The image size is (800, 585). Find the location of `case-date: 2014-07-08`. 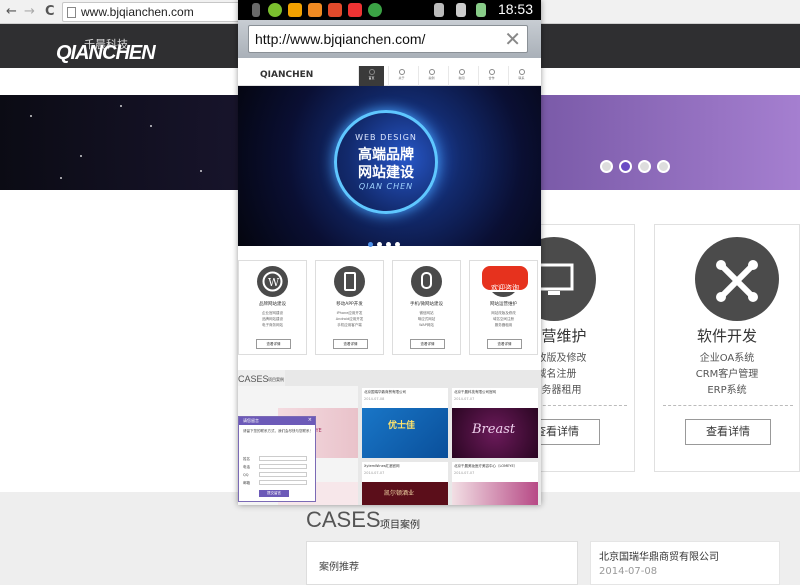

case-date: 2014-07-08 is located at coordinates (628, 571).